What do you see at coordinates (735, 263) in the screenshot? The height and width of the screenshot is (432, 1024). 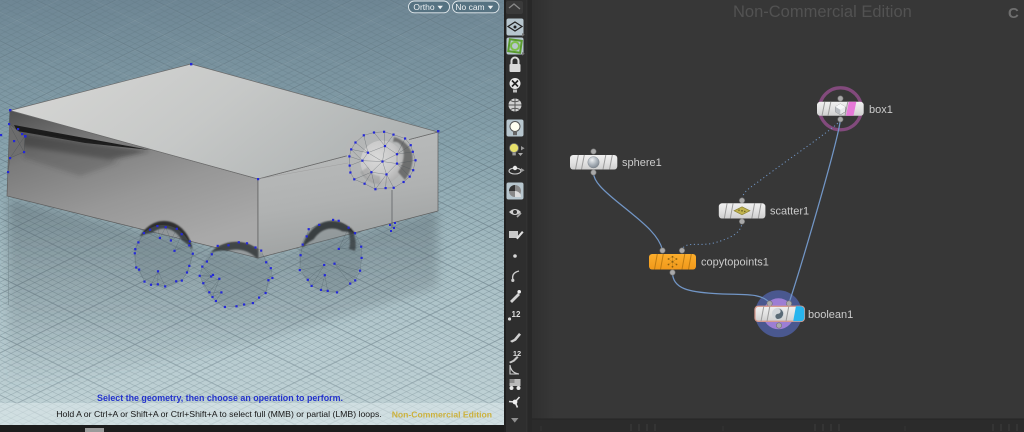 I see `svg-text: copytopoints1` at bounding box center [735, 263].